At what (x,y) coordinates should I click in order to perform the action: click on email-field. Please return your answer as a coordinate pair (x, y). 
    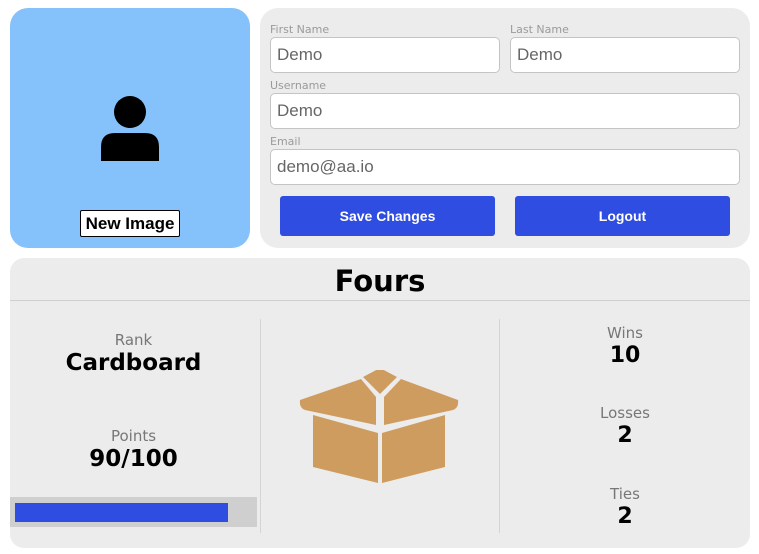
    Looking at the image, I should click on (505, 167).